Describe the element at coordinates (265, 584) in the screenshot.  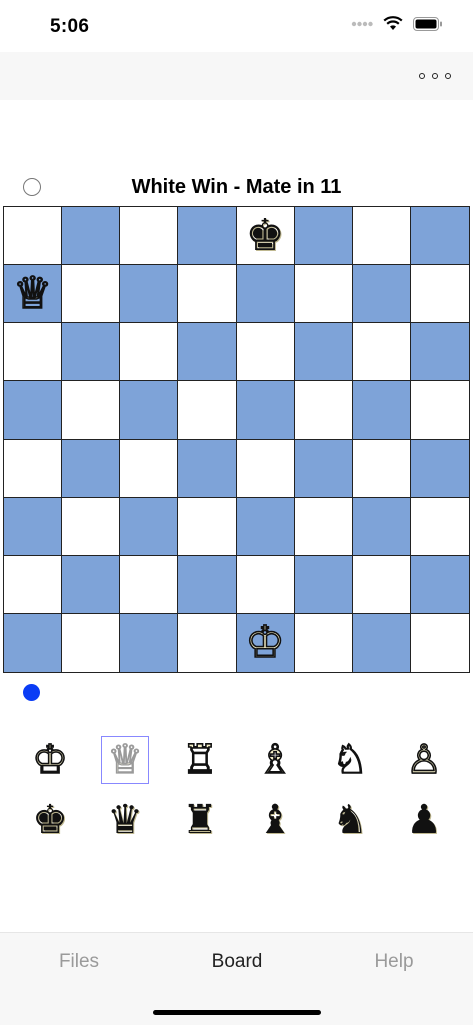
I see `board-square-e2` at that location.